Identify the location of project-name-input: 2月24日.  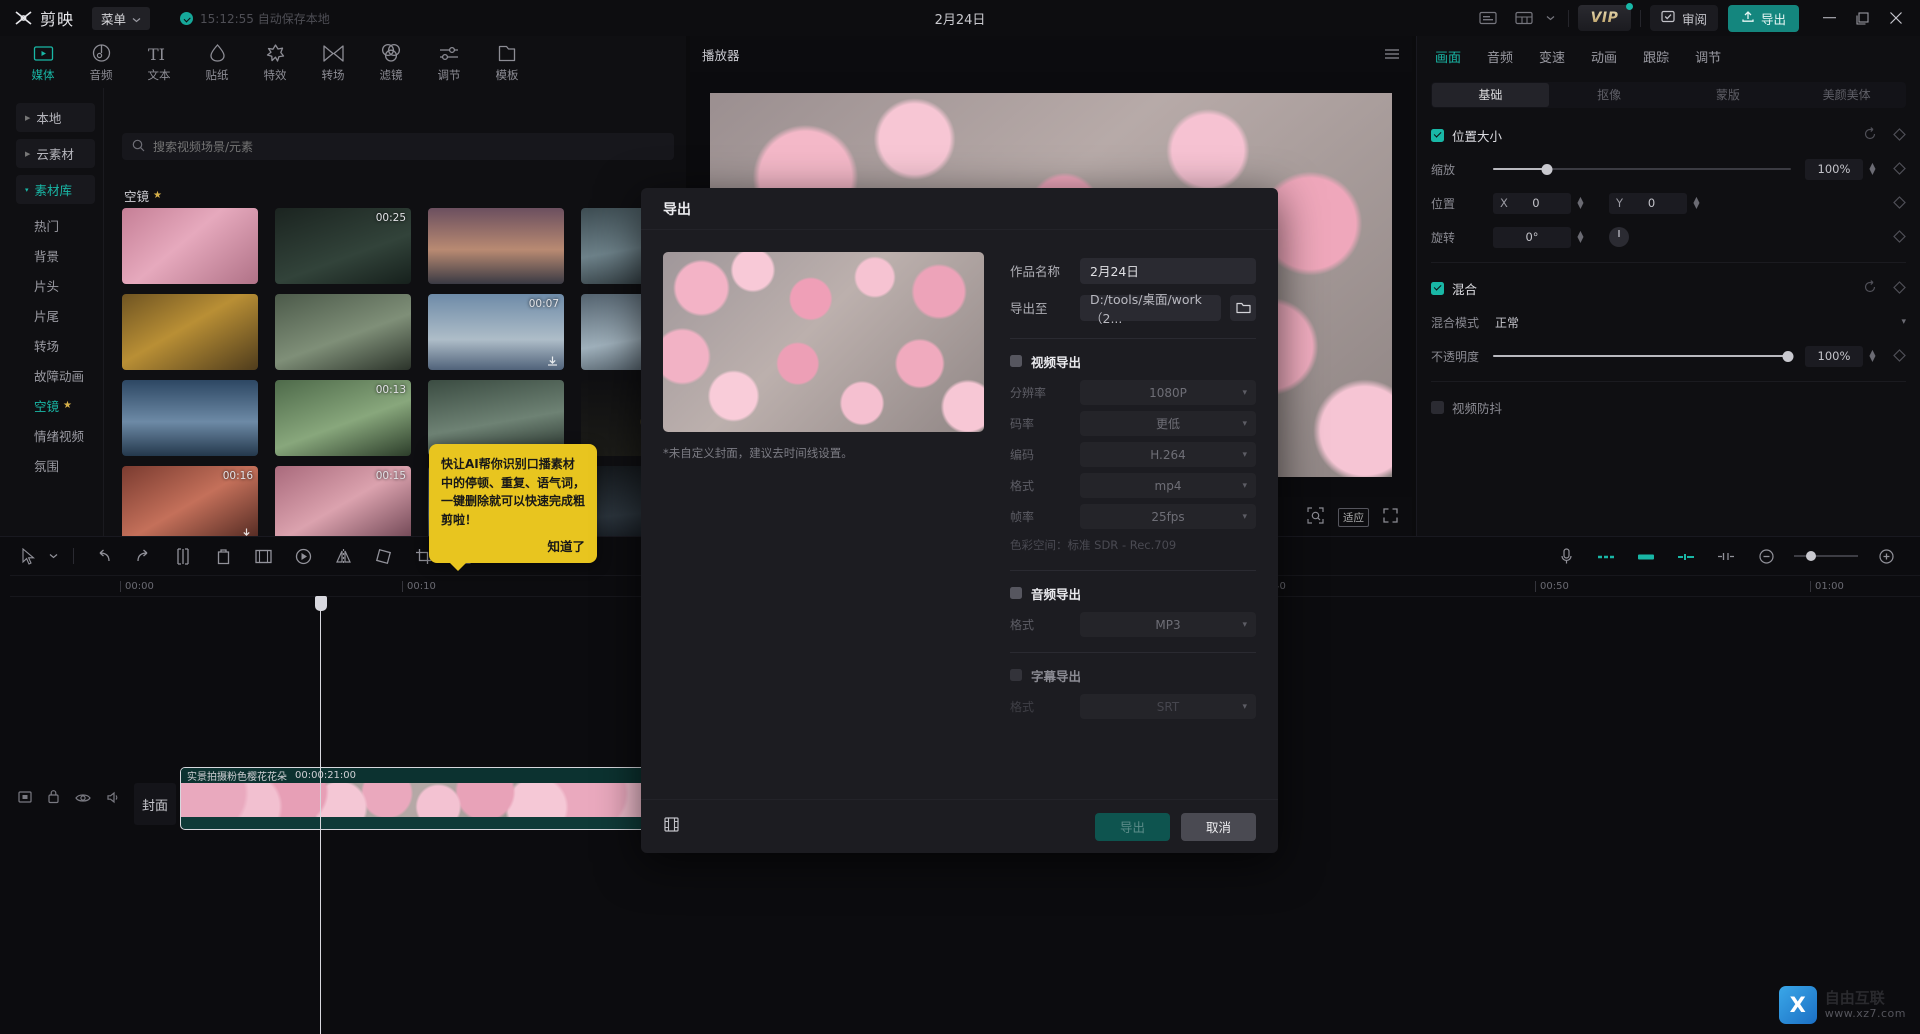
(1168, 270).